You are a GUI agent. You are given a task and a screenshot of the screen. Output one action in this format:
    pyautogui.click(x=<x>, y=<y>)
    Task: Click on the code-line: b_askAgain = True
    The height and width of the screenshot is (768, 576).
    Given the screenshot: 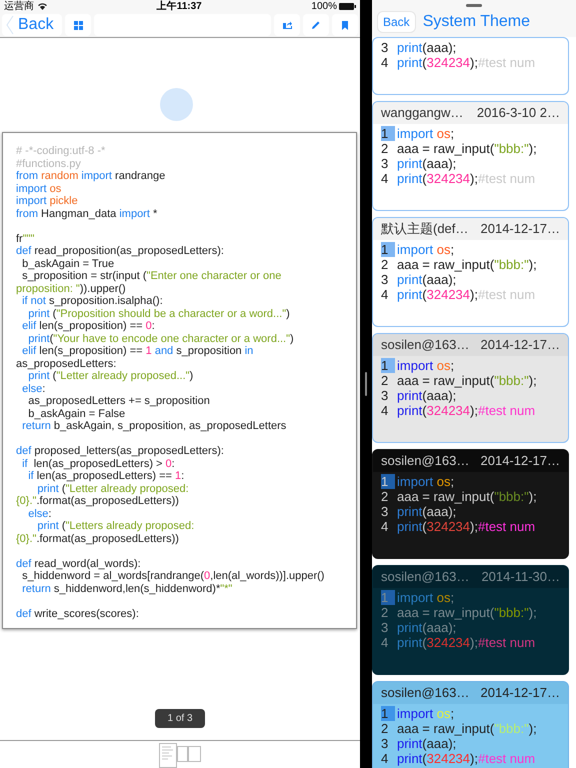 What is the action you would take?
    pyautogui.click(x=68, y=264)
    